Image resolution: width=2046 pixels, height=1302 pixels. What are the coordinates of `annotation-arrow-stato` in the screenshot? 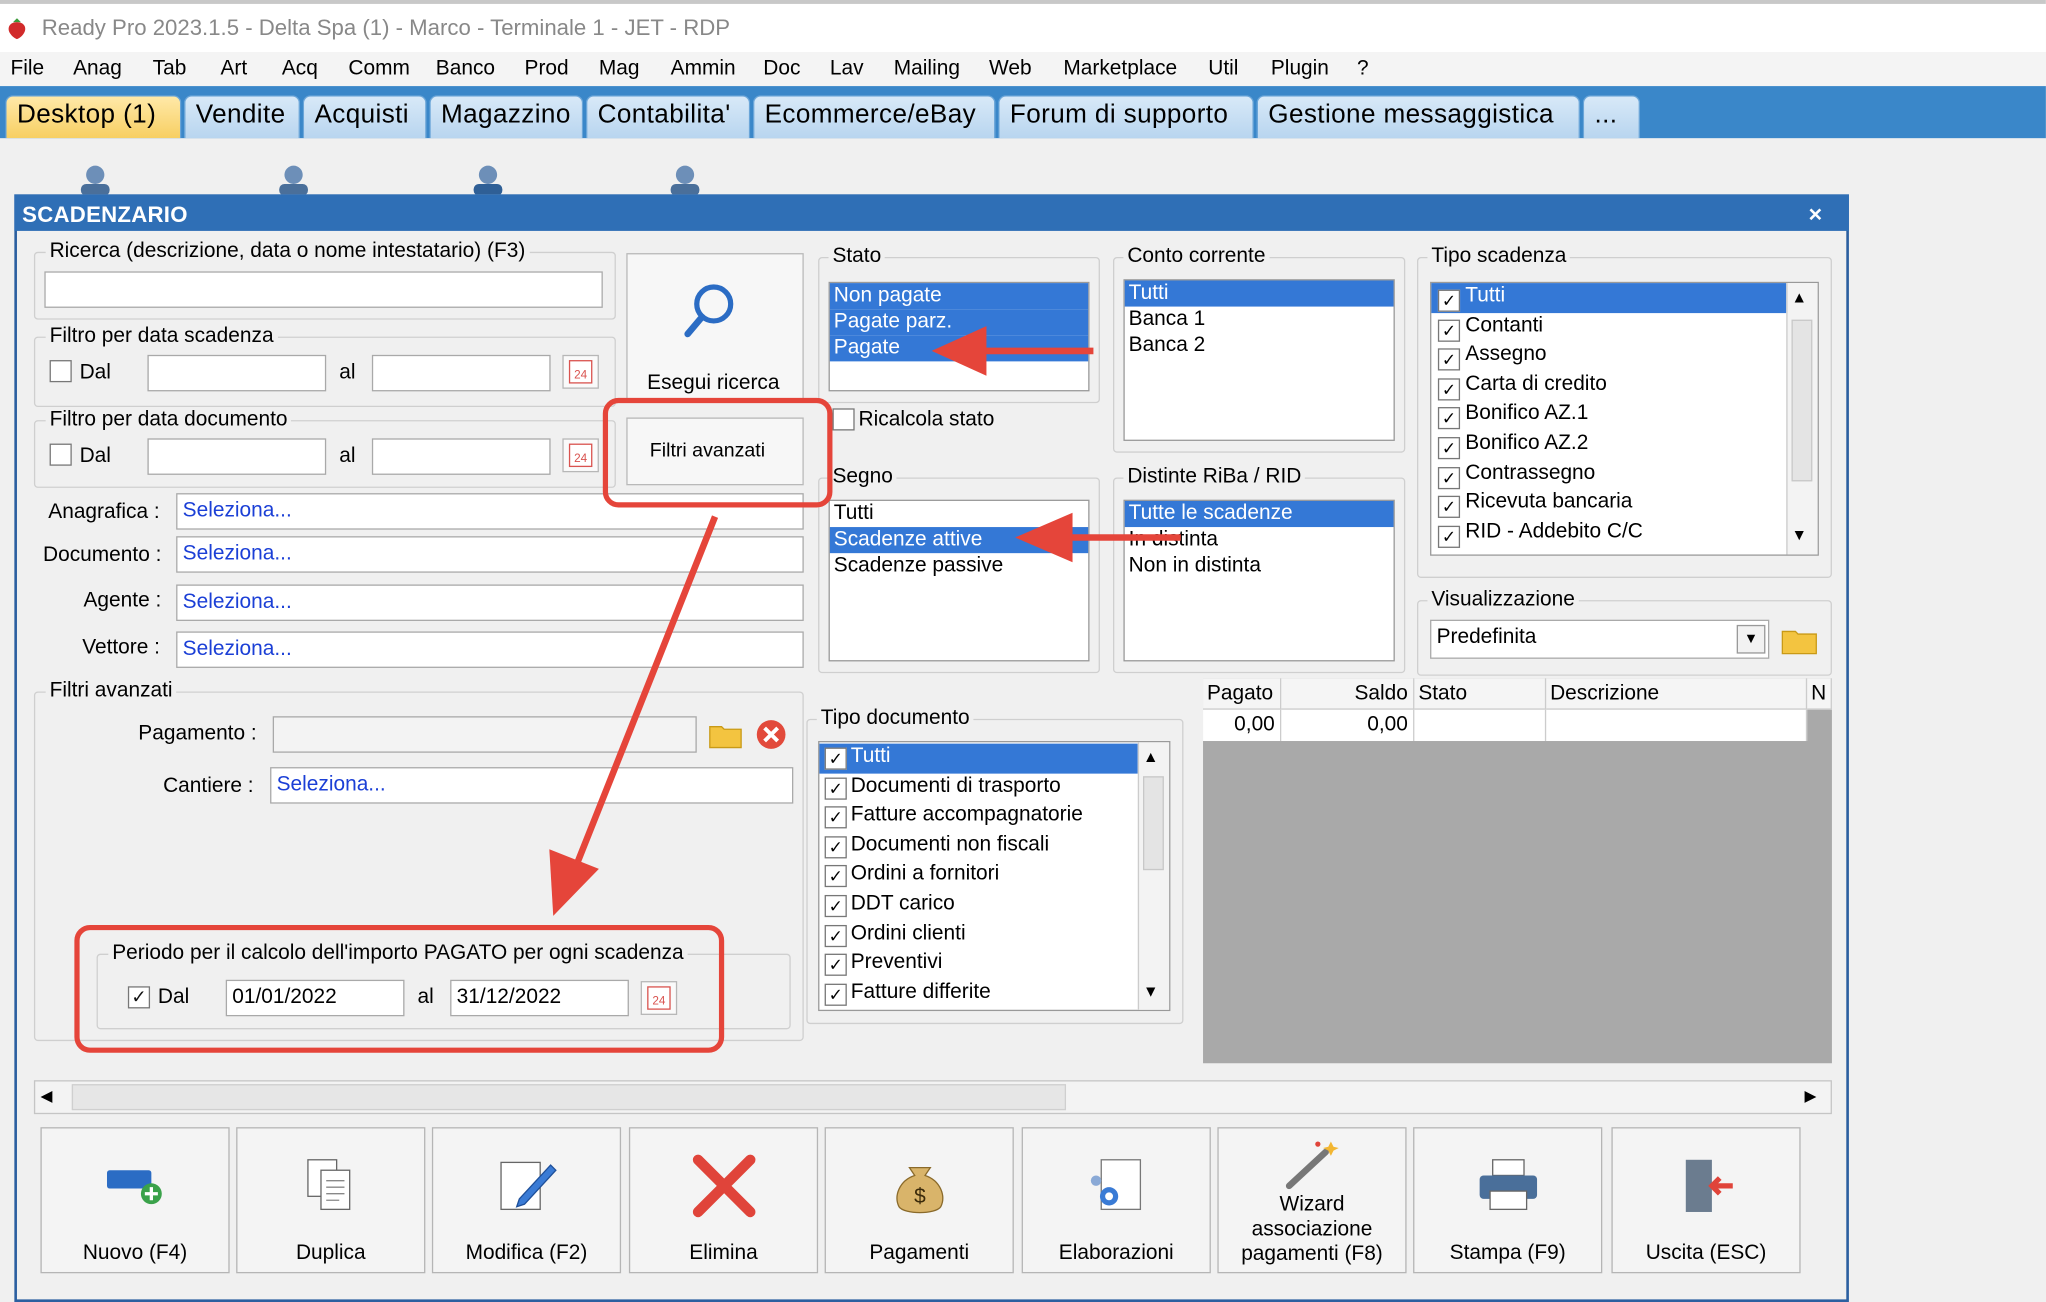 It's located at (1012, 351).